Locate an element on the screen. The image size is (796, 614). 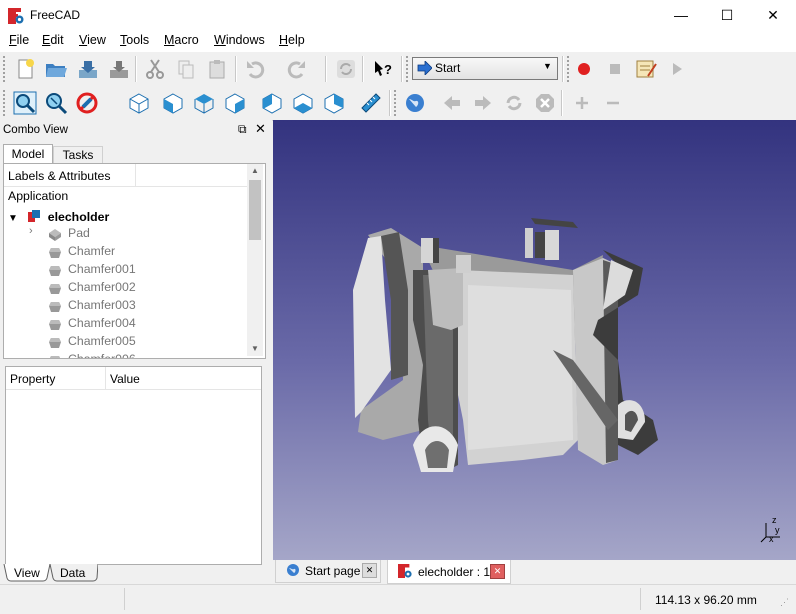
document-label: elecholder is located at coordinates (78, 217).